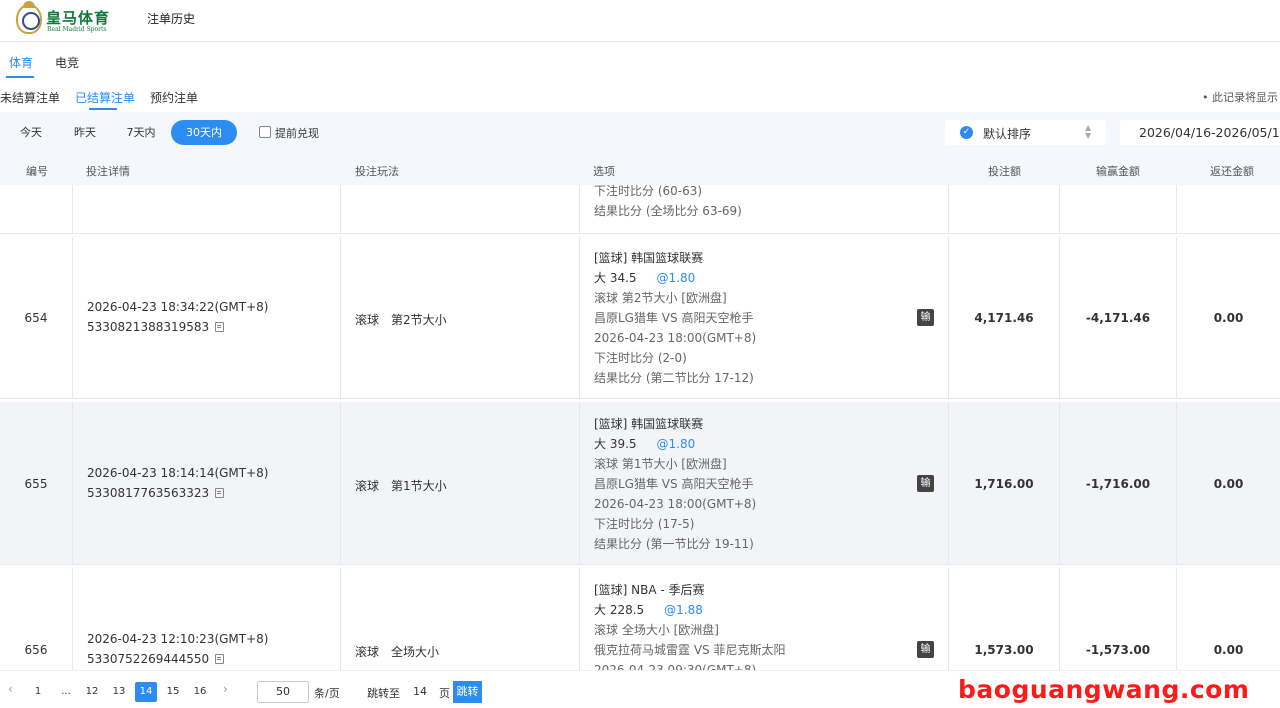 This screenshot has width=1280, height=708. What do you see at coordinates (141, 132) in the screenshot?
I see `range-7days-button: 7天内` at bounding box center [141, 132].